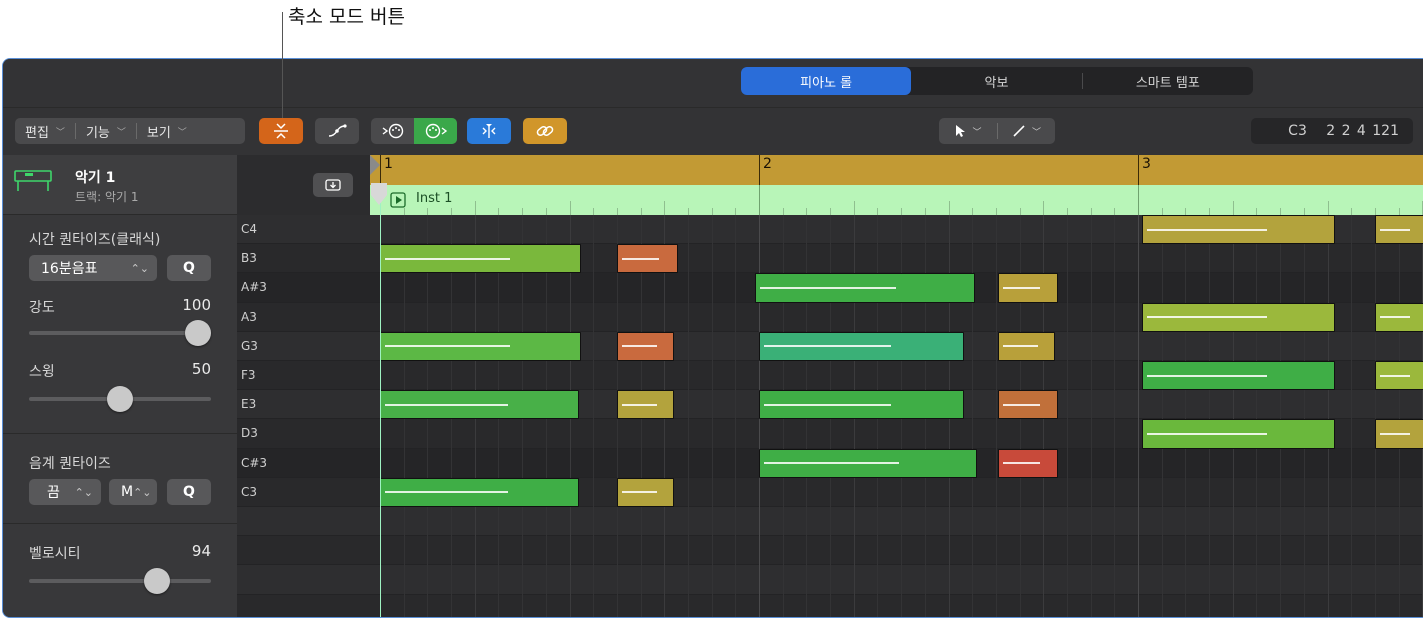 Image resolution: width=1423 pixels, height=620 pixels. Describe the element at coordinates (120, 333) in the screenshot. I see `strength-slider-track` at that location.